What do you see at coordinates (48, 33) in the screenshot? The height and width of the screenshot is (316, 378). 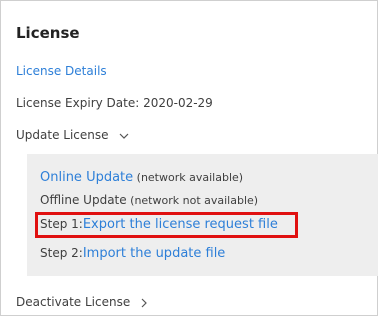 I see `page-title: License` at bounding box center [48, 33].